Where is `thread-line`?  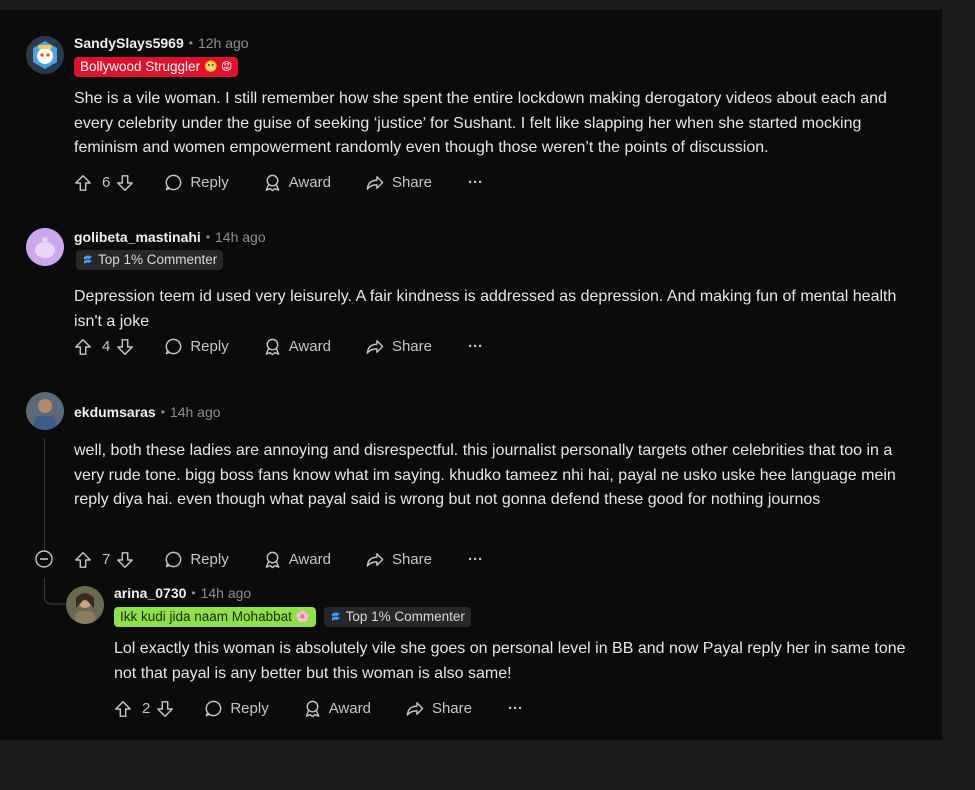 thread-line is located at coordinates (44, 494).